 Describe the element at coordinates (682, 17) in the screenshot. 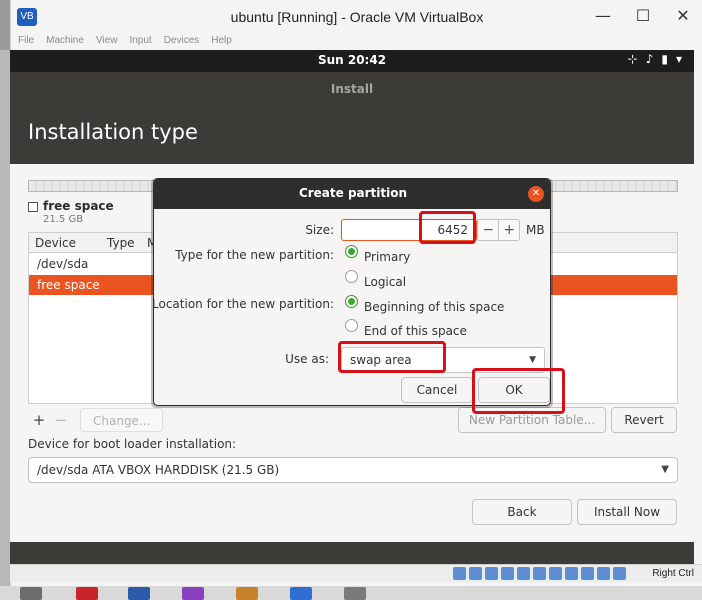

I see `close-window-button: ✕` at that location.